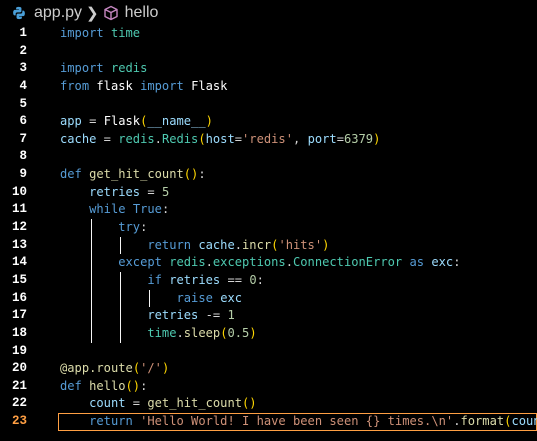  I want to click on line-number: 1, so click(23, 33).